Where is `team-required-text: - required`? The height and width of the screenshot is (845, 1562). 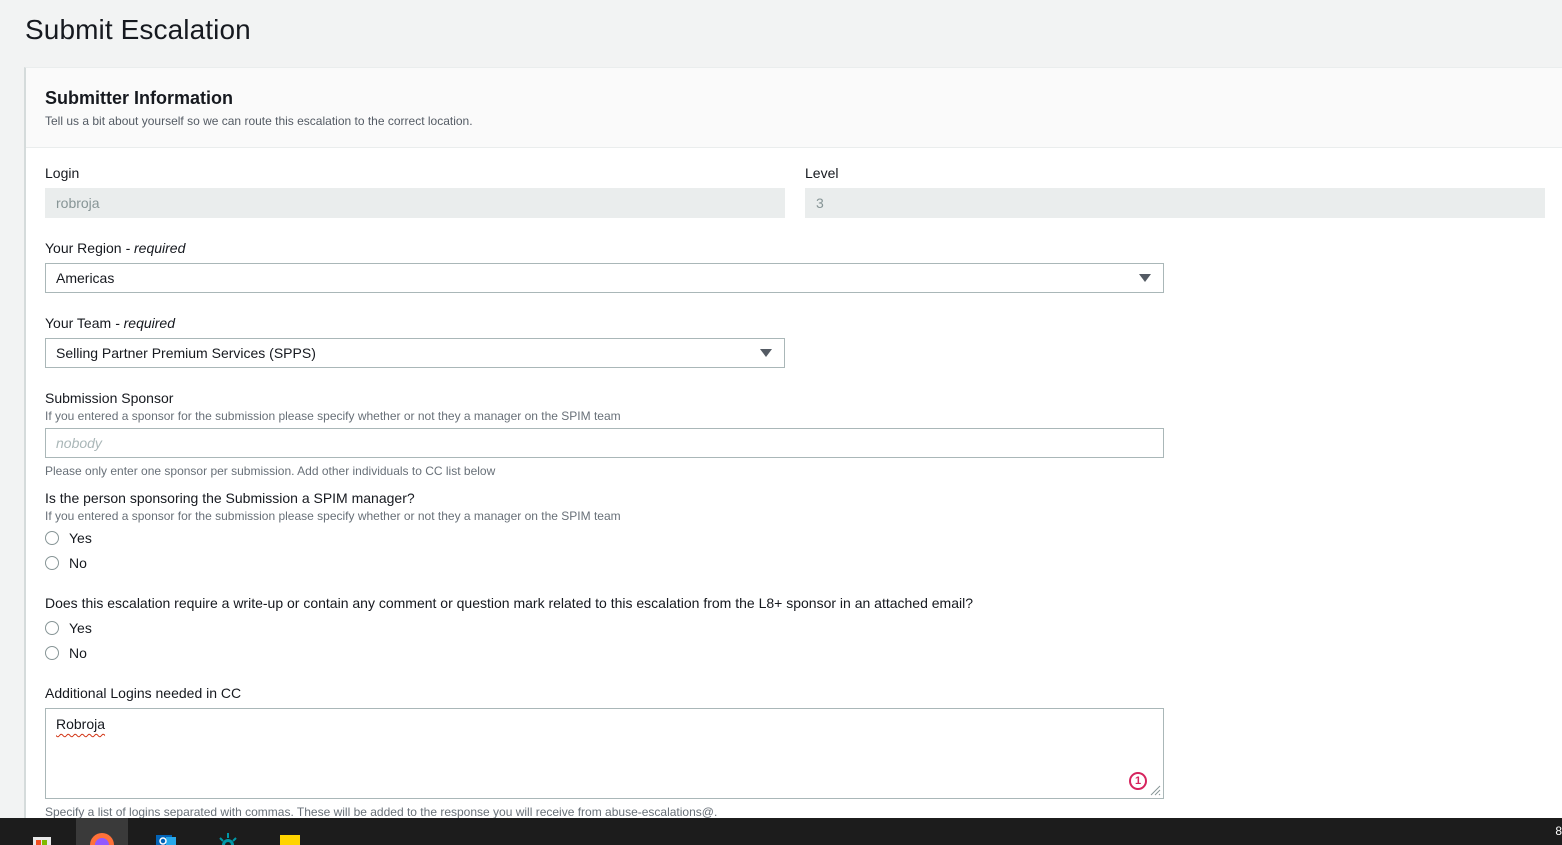 team-required-text: - required is located at coordinates (145, 323).